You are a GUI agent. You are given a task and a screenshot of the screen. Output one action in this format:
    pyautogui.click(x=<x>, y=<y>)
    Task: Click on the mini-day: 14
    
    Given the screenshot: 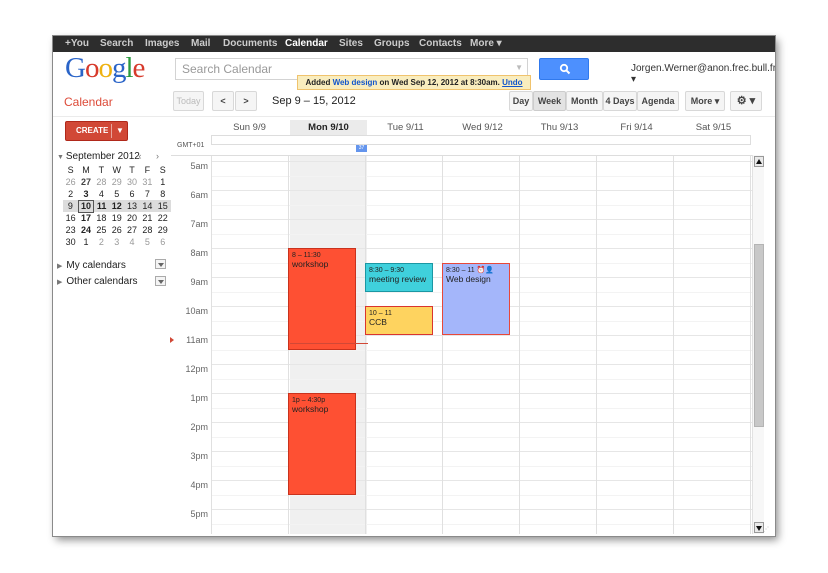 What is the action you would take?
    pyautogui.click(x=147, y=206)
    